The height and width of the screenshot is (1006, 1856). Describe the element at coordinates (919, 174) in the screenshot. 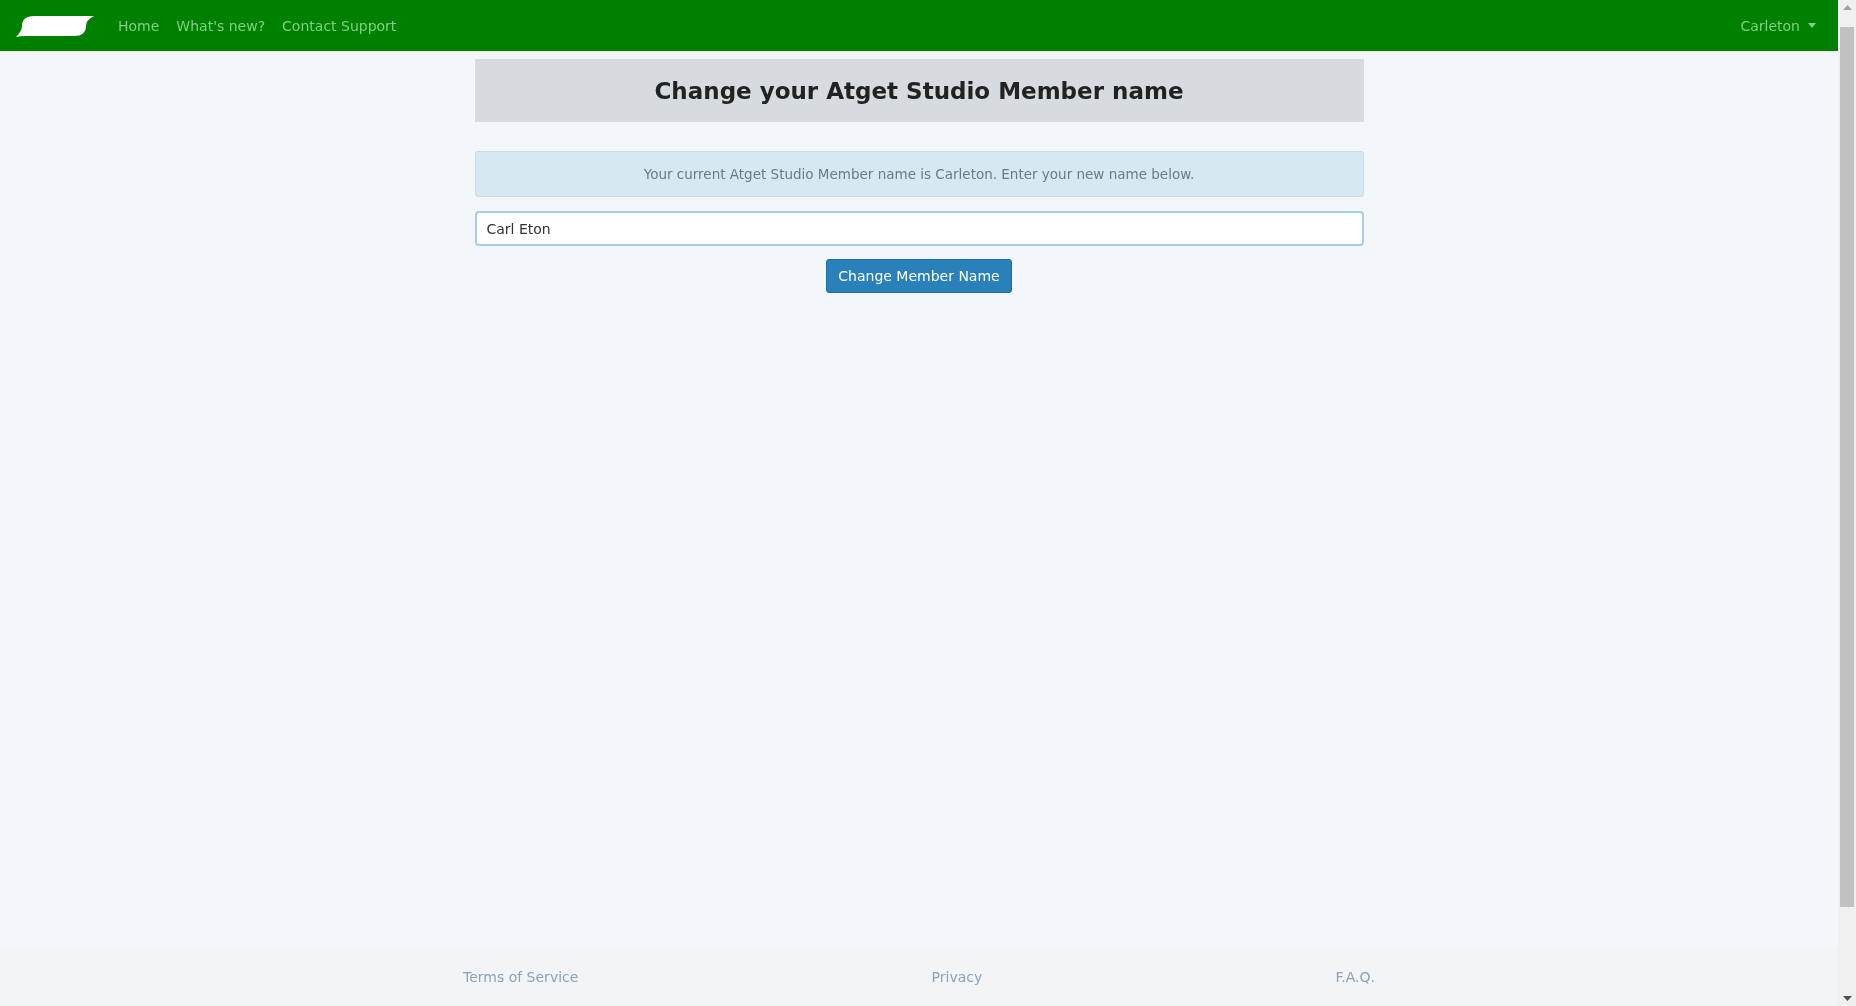

I see `info-alert: Your current Atget Studio Member name is Carleton. Enter your new name below.` at that location.